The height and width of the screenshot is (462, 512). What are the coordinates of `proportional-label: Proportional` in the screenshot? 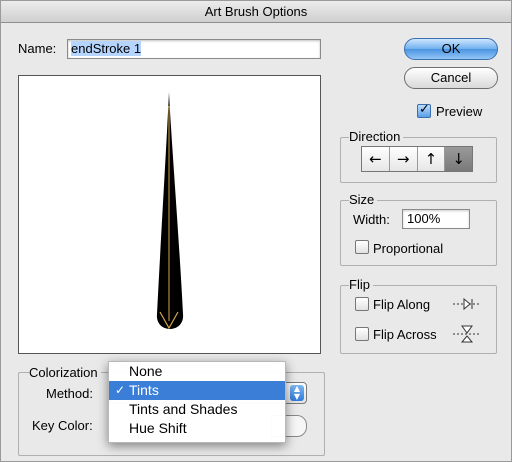 It's located at (408, 248).